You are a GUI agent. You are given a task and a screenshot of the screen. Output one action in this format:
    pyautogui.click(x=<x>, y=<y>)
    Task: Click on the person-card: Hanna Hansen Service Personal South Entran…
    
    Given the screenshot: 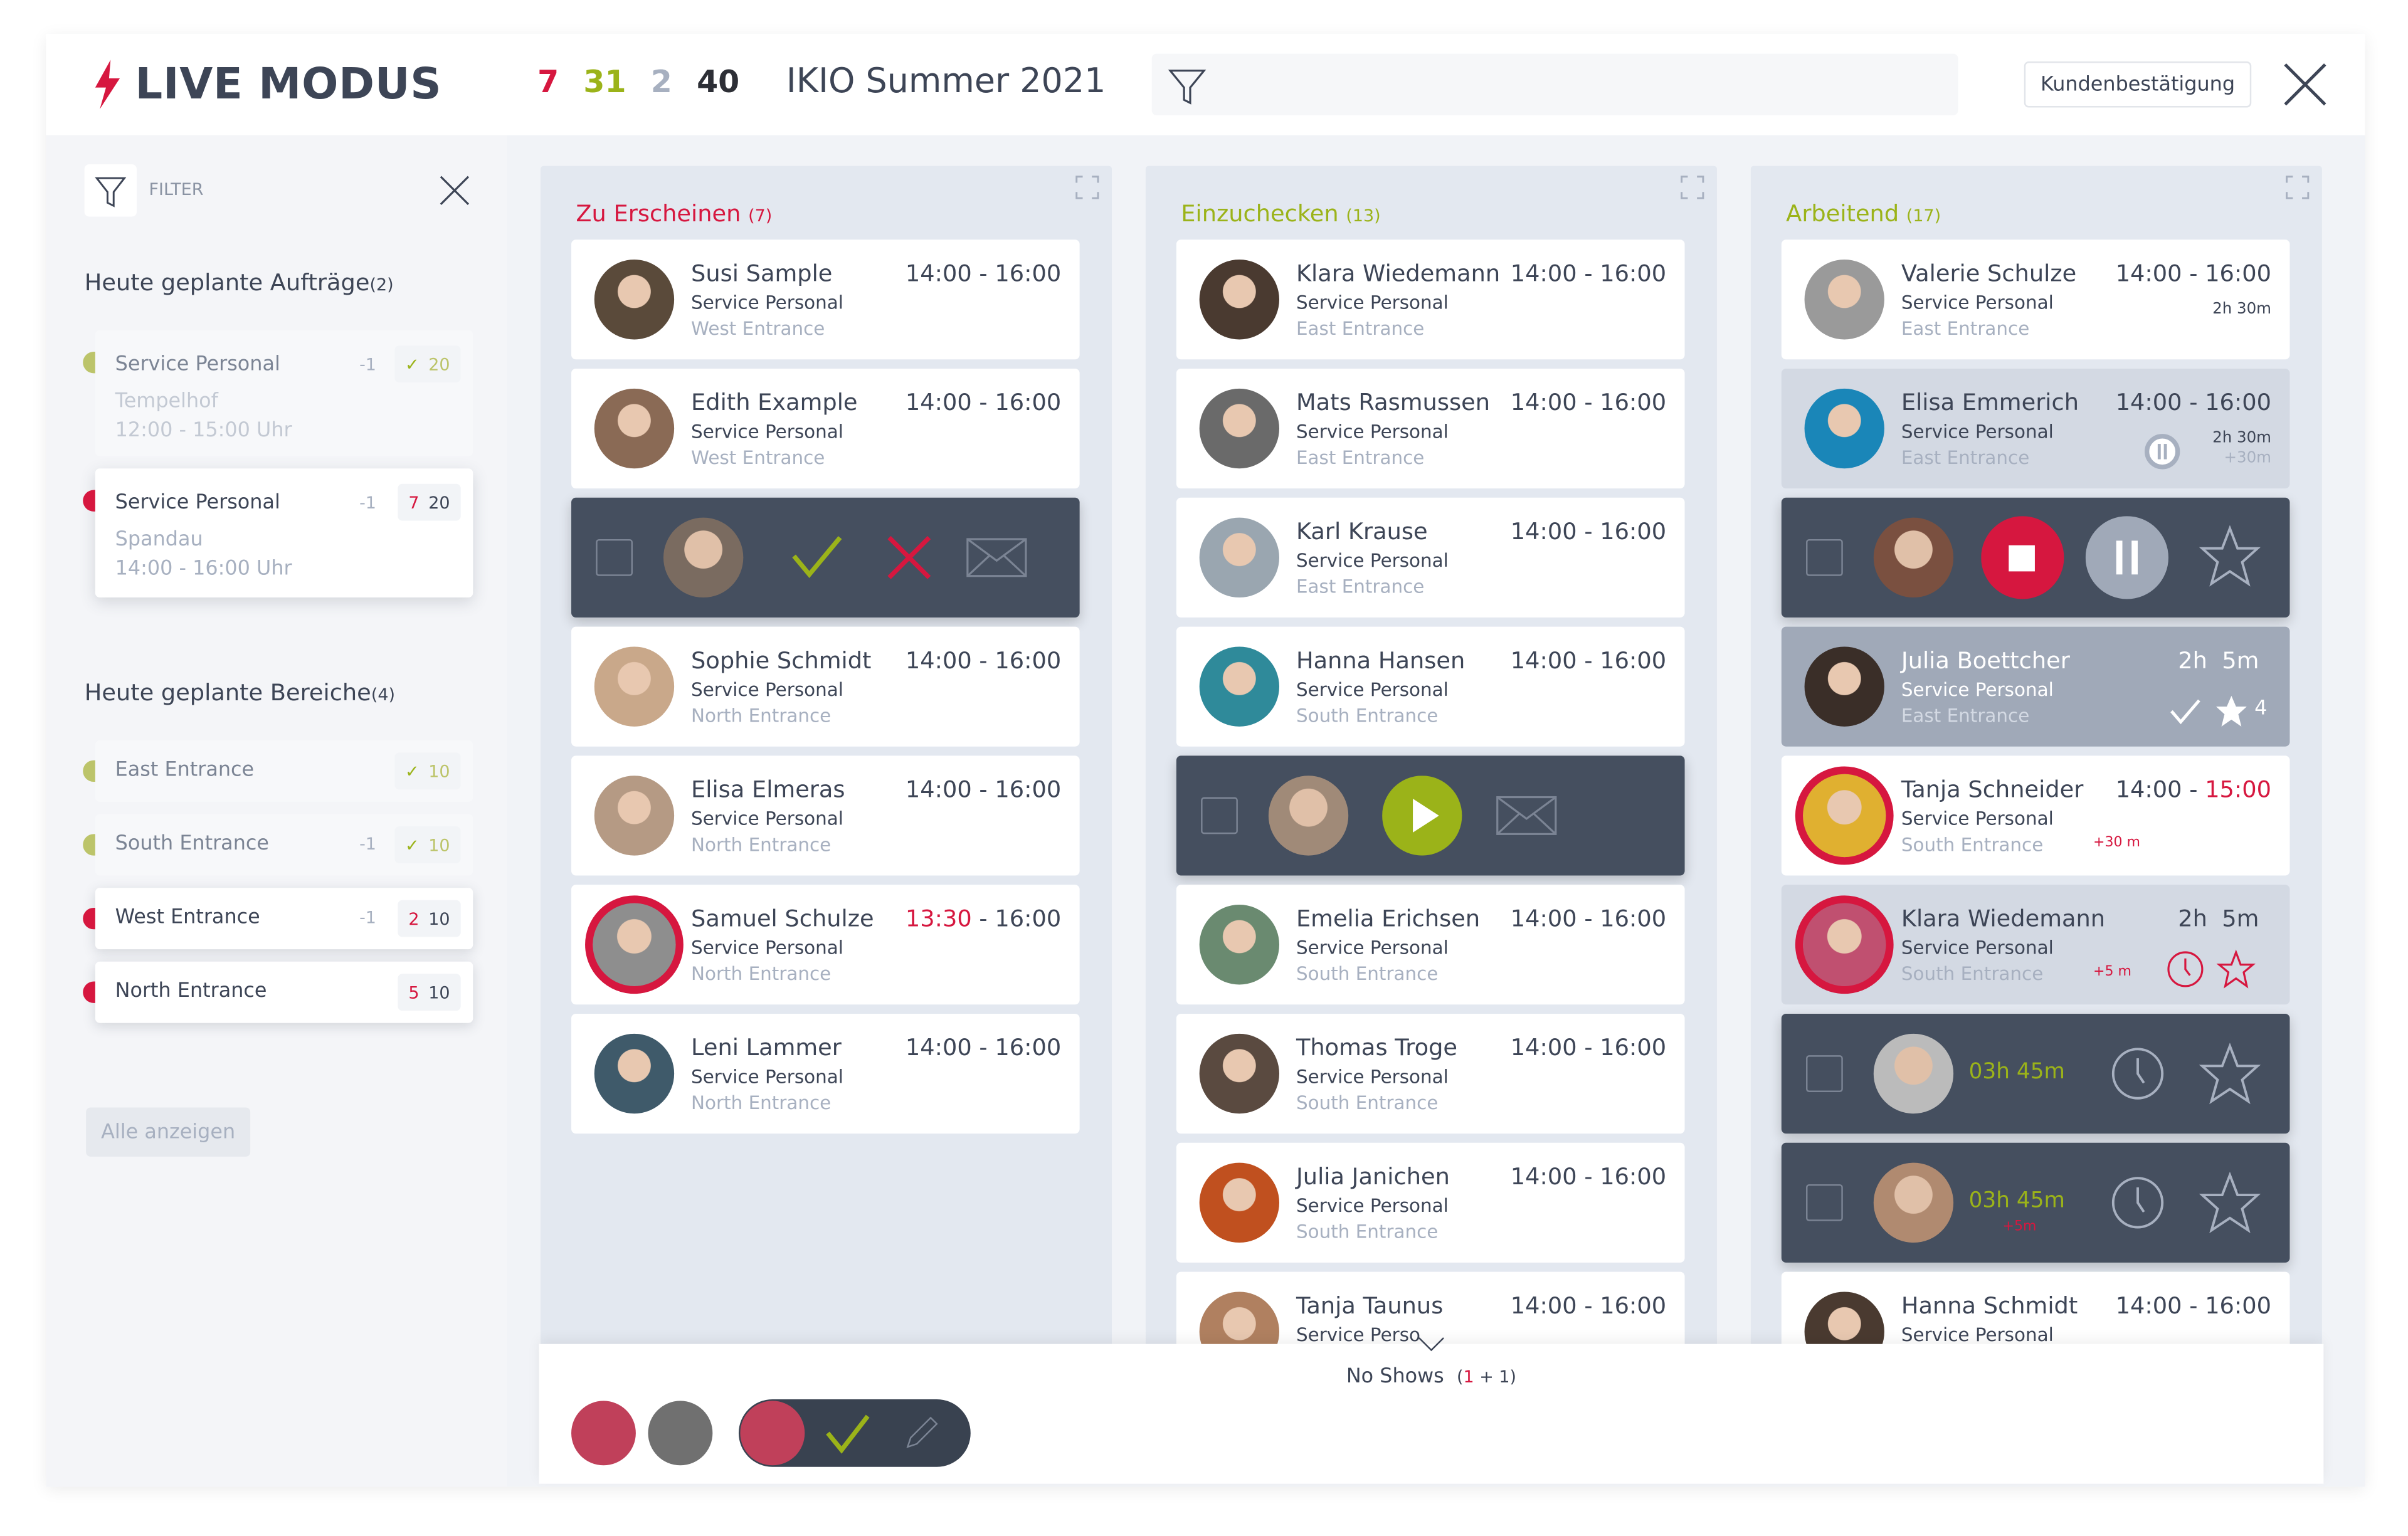 What is the action you would take?
    pyautogui.click(x=1430, y=686)
    